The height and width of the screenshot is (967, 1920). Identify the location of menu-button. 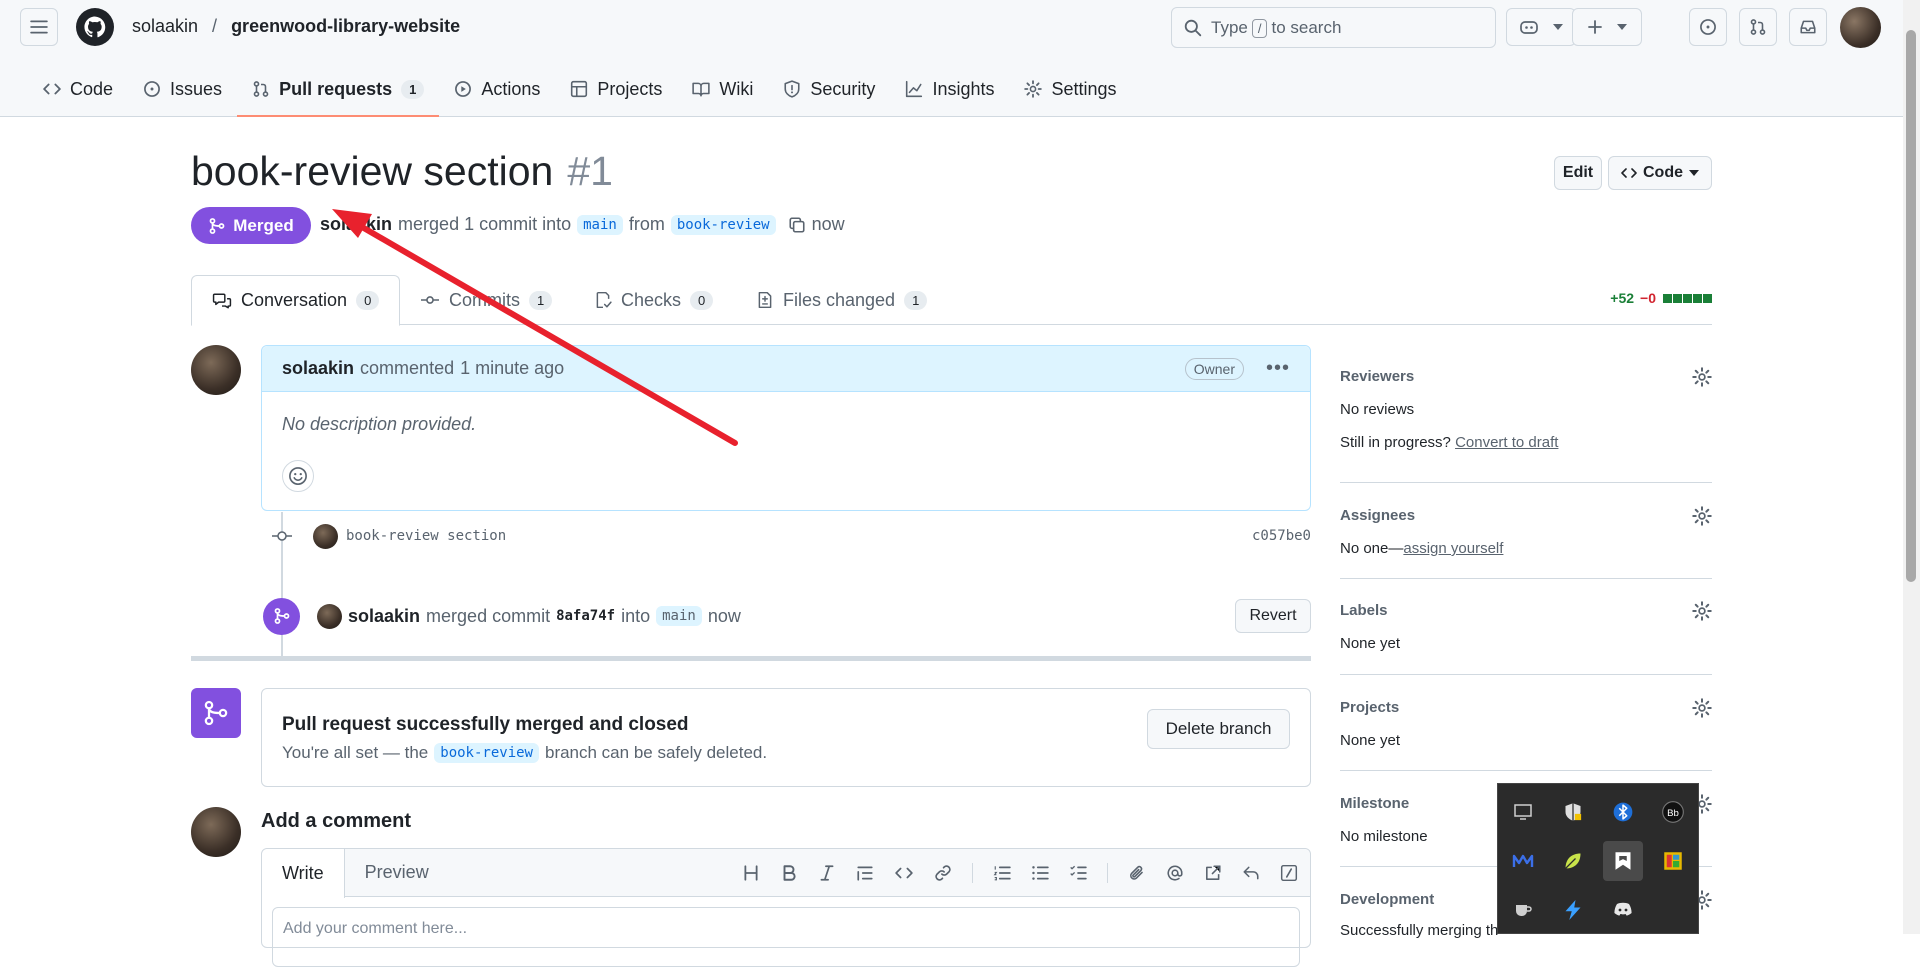
(39, 27).